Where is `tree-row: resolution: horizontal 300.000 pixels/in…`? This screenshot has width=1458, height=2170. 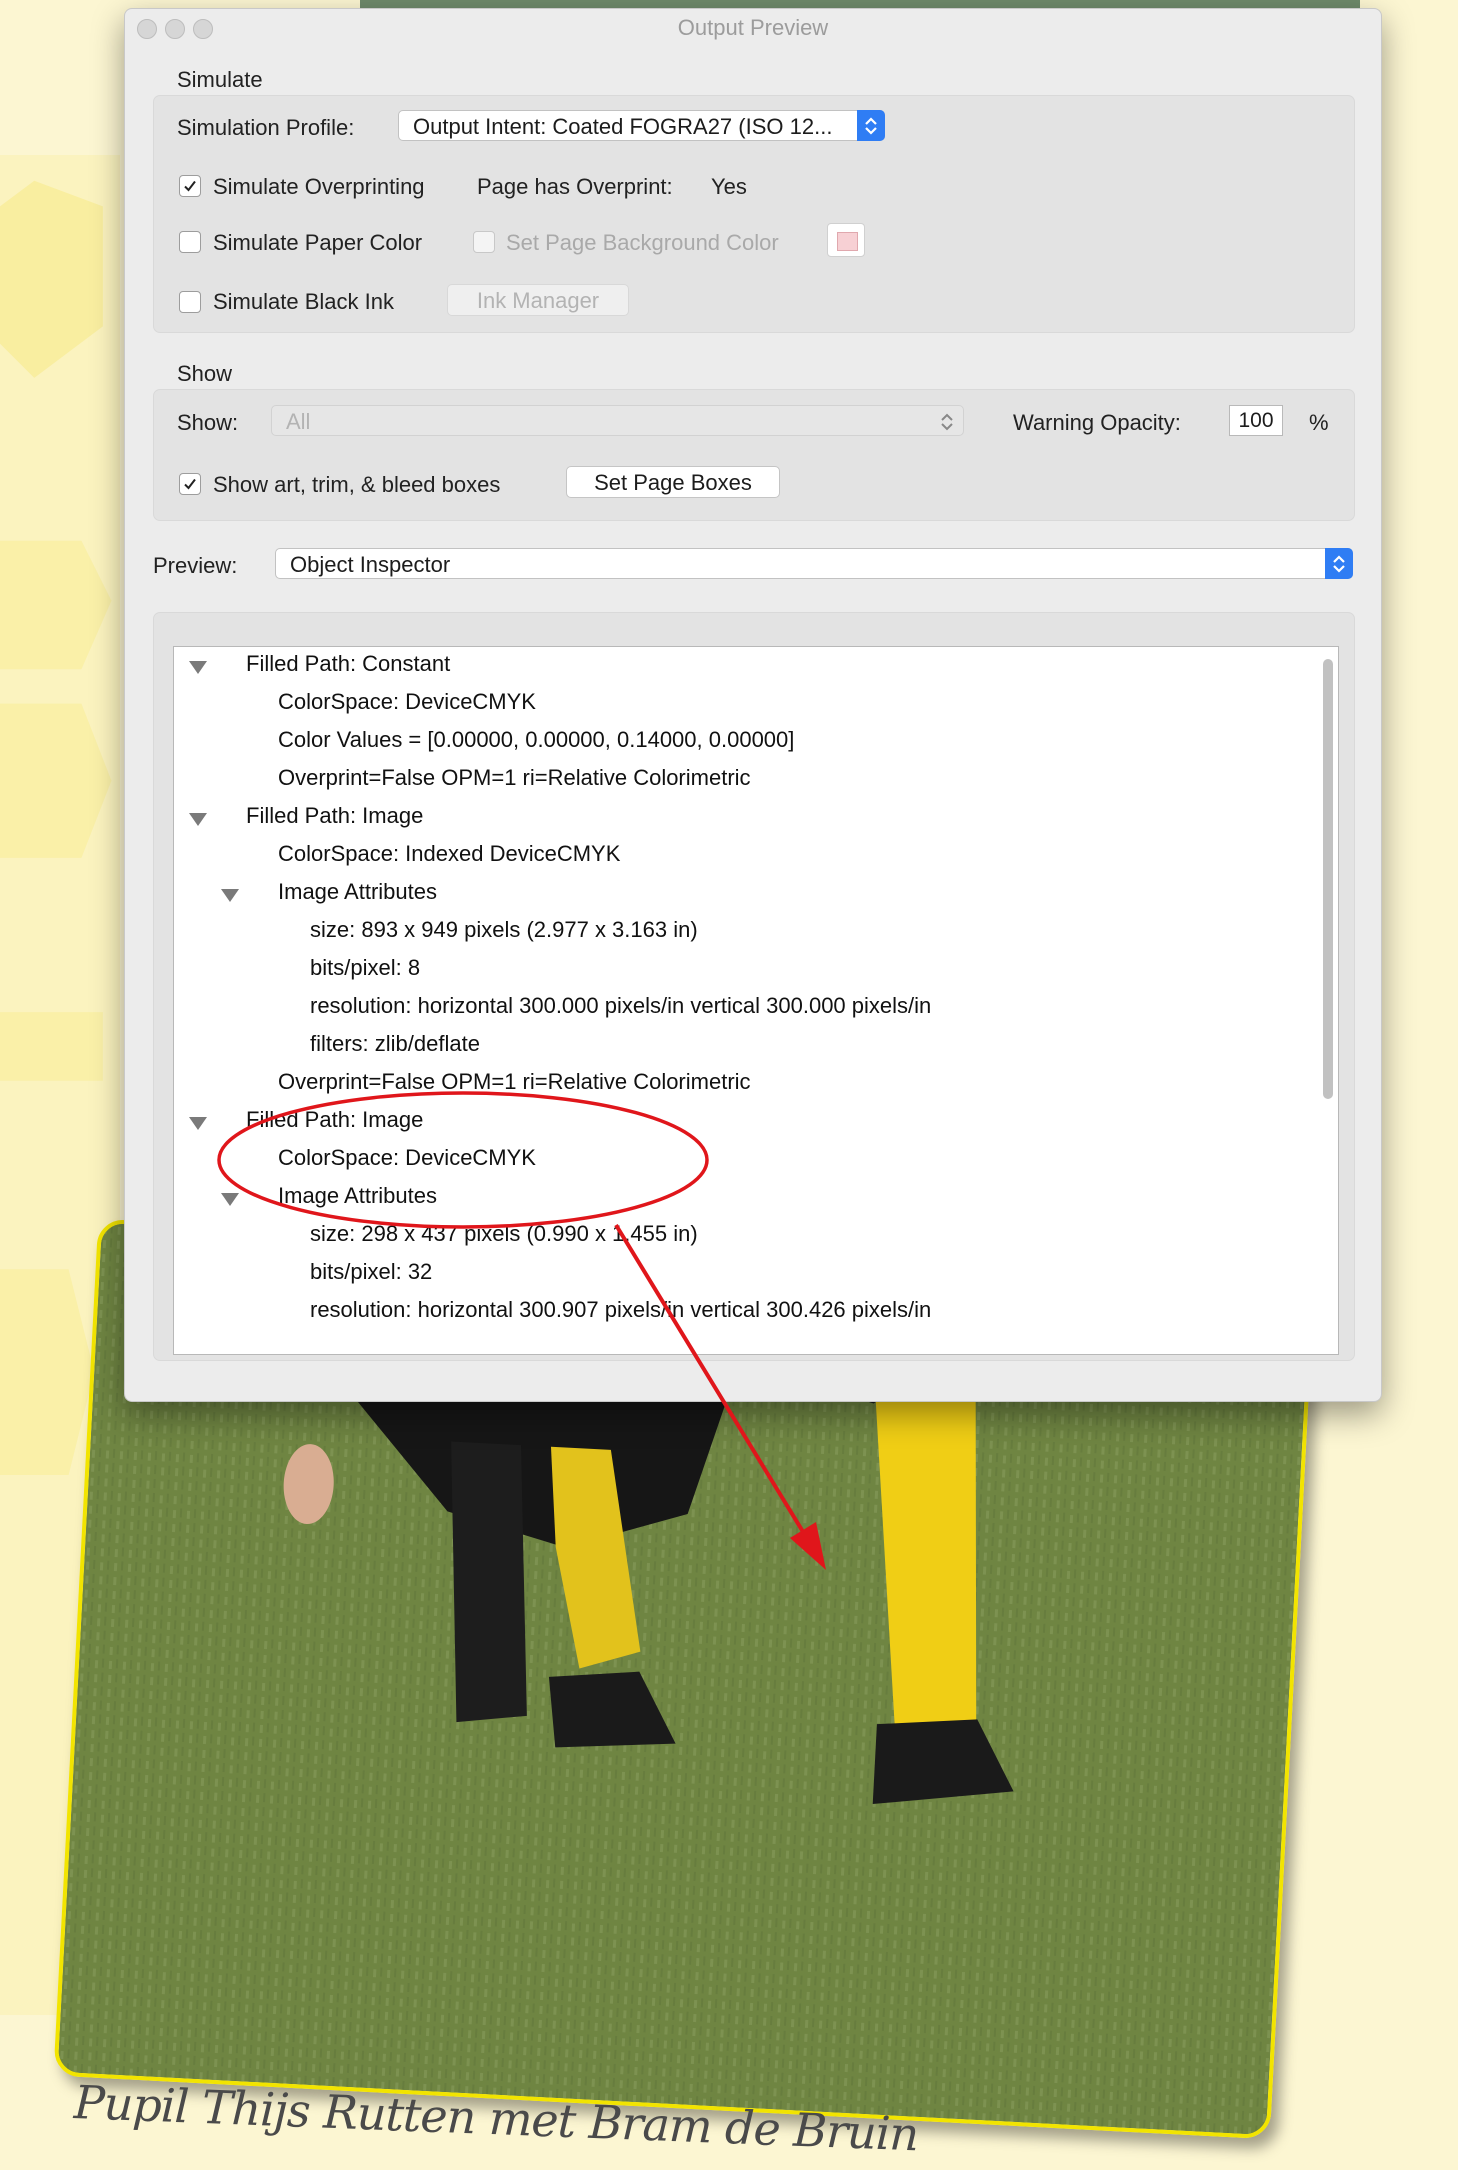 tree-row: resolution: horizontal 300.000 pixels/in… is located at coordinates (620, 1012).